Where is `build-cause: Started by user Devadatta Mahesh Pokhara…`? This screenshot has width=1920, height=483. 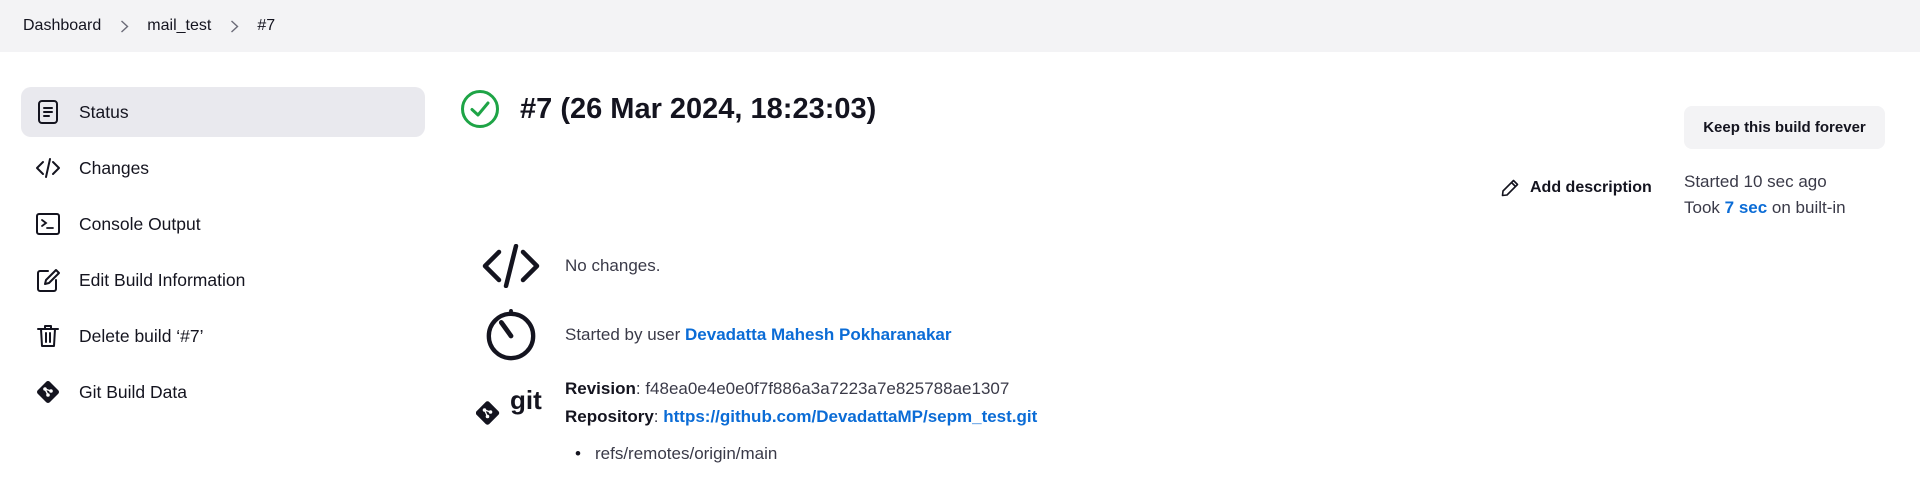 build-cause: Started by user Devadatta Mahesh Pokhara… is located at coordinates (713, 335).